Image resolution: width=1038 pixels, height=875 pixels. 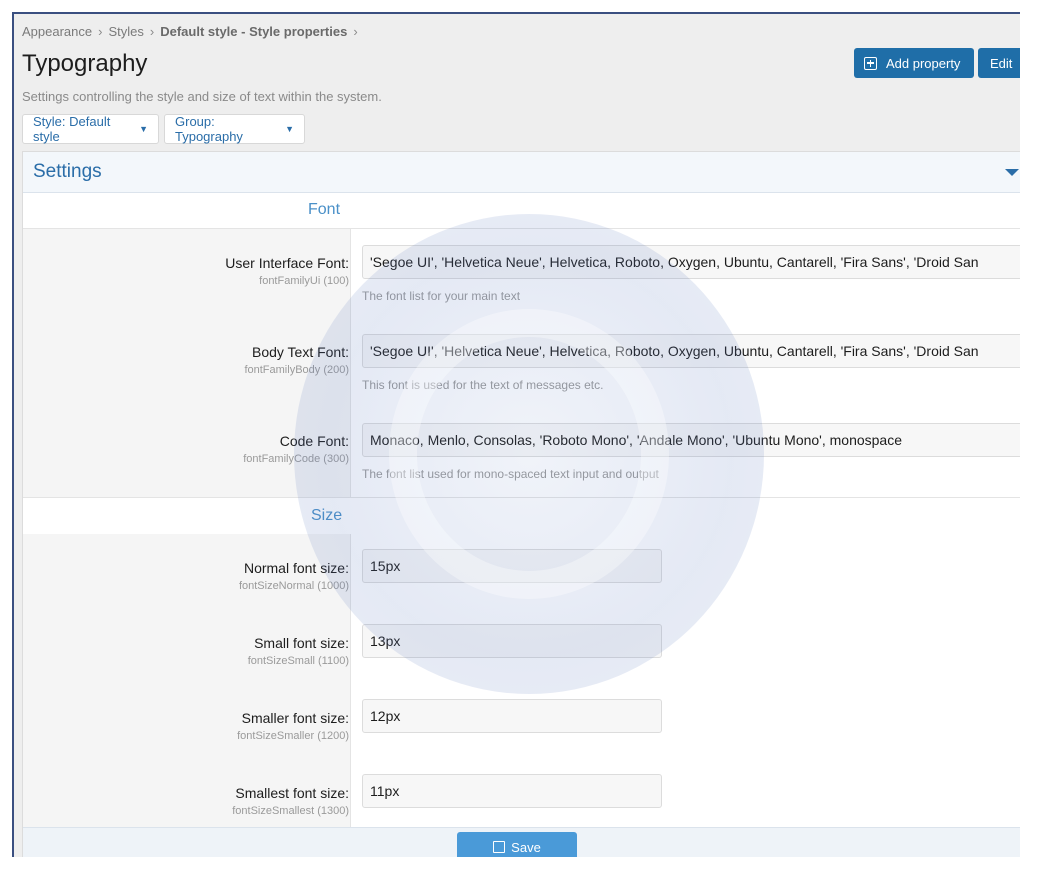 What do you see at coordinates (512, 566) in the screenshot?
I see `font-size-normal-input: 15px` at bounding box center [512, 566].